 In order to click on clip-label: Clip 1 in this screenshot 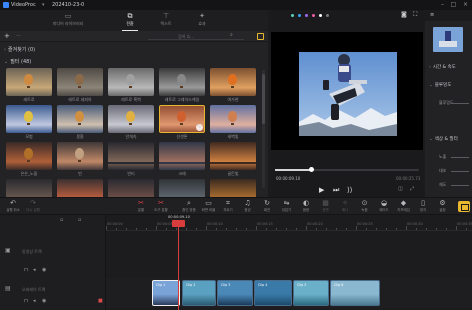, I will do `click(161, 285)`.